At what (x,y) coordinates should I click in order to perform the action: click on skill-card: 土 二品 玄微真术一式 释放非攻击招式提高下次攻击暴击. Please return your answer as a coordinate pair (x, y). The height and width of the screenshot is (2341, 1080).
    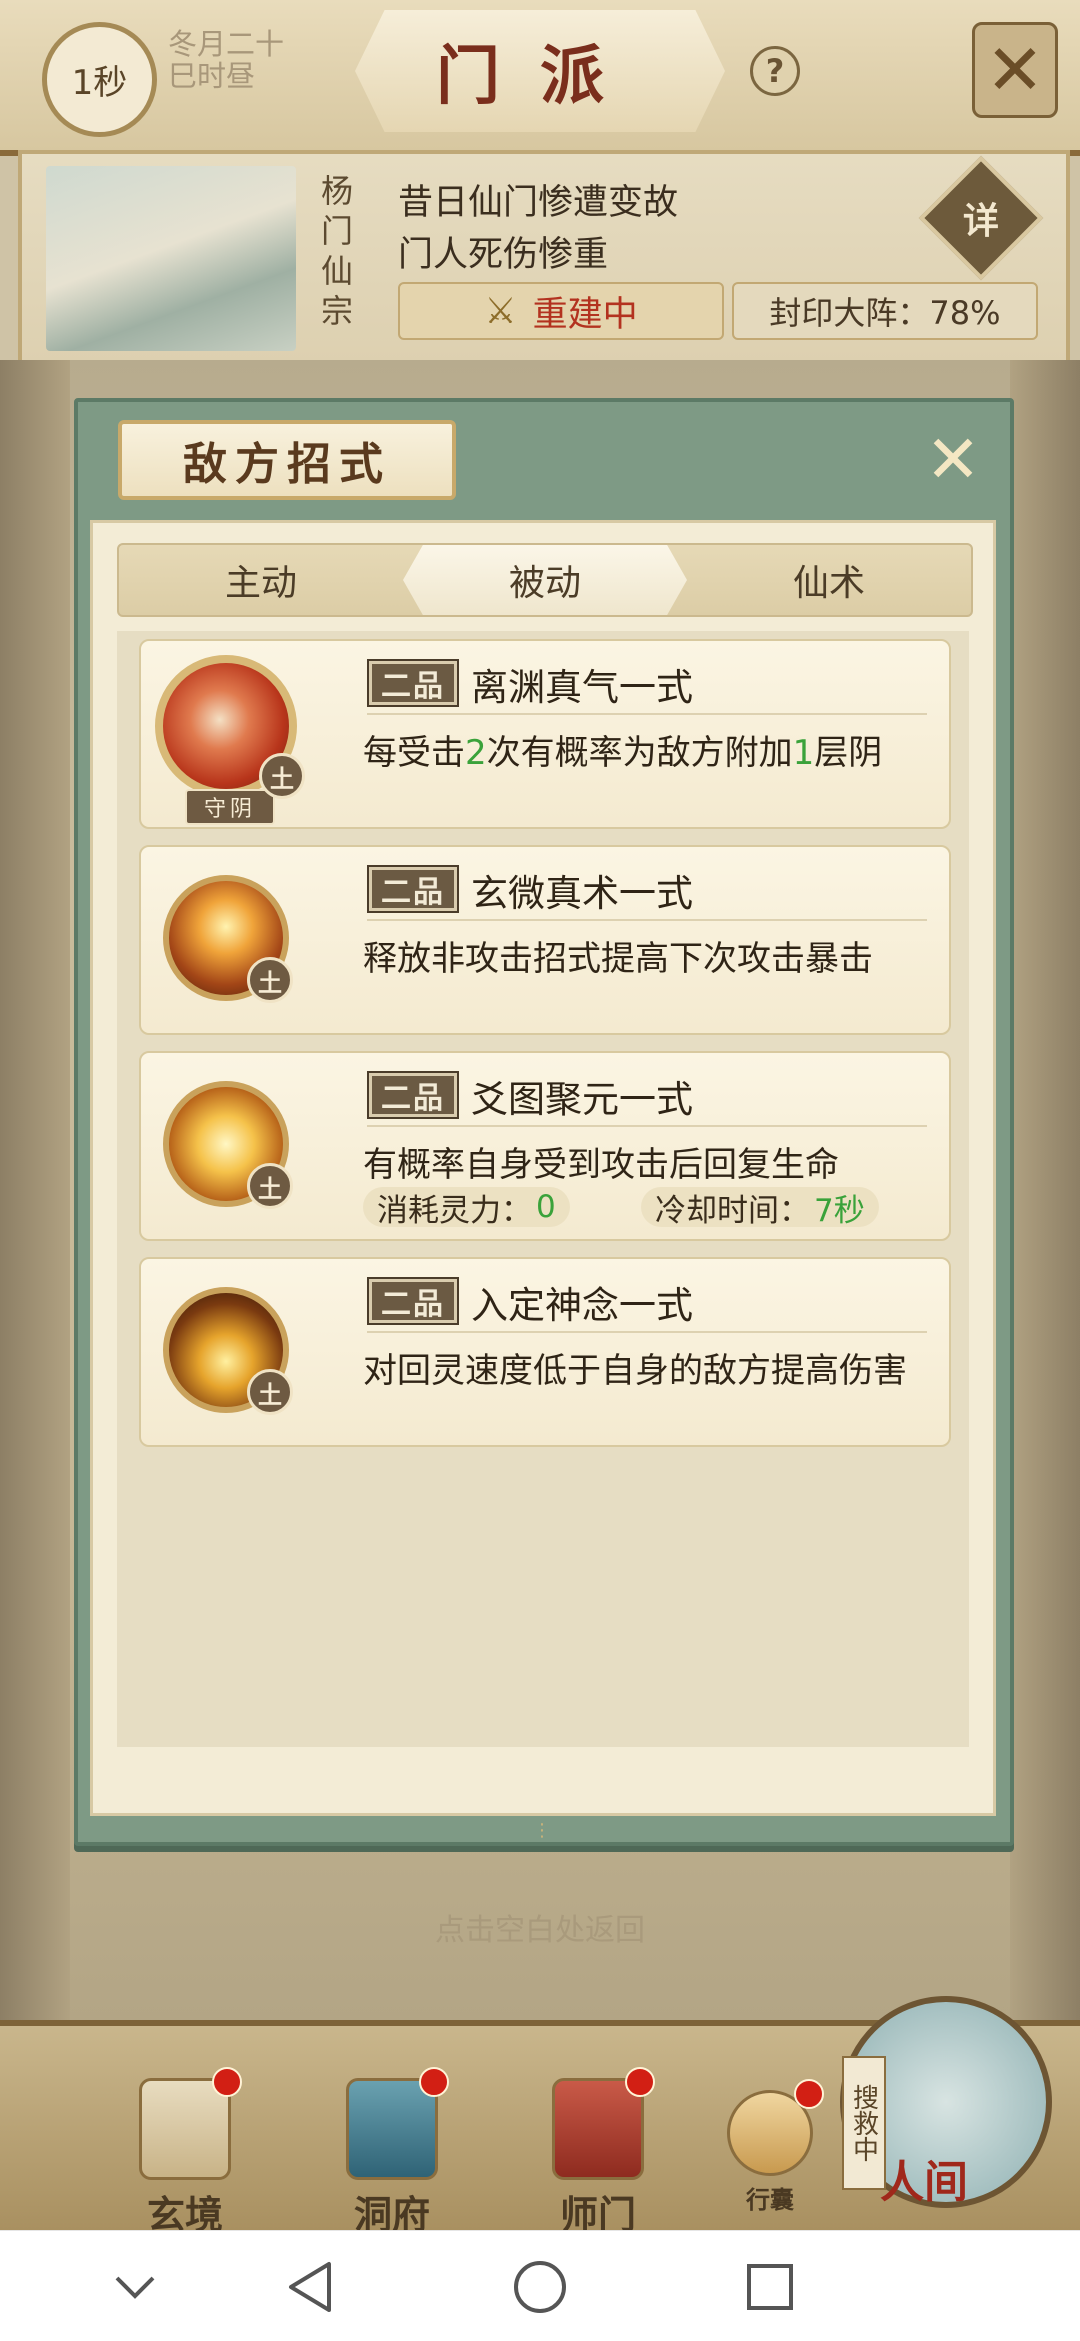
    Looking at the image, I should click on (545, 940).